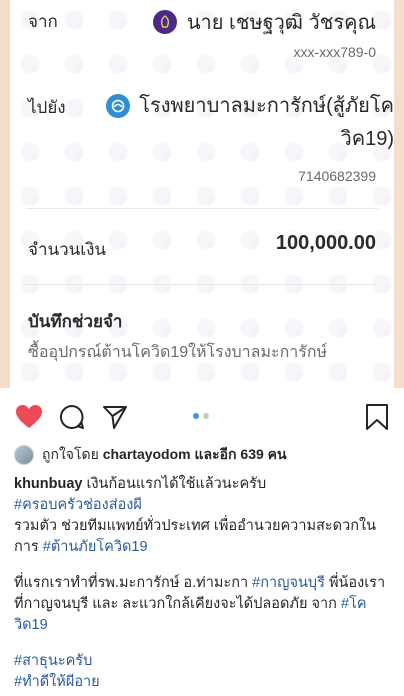 The height and width of the screenshot is (696, 404). Describe the element at coordinates (43, 21) in the screenshot. I see `from-label: จาก` at that location.